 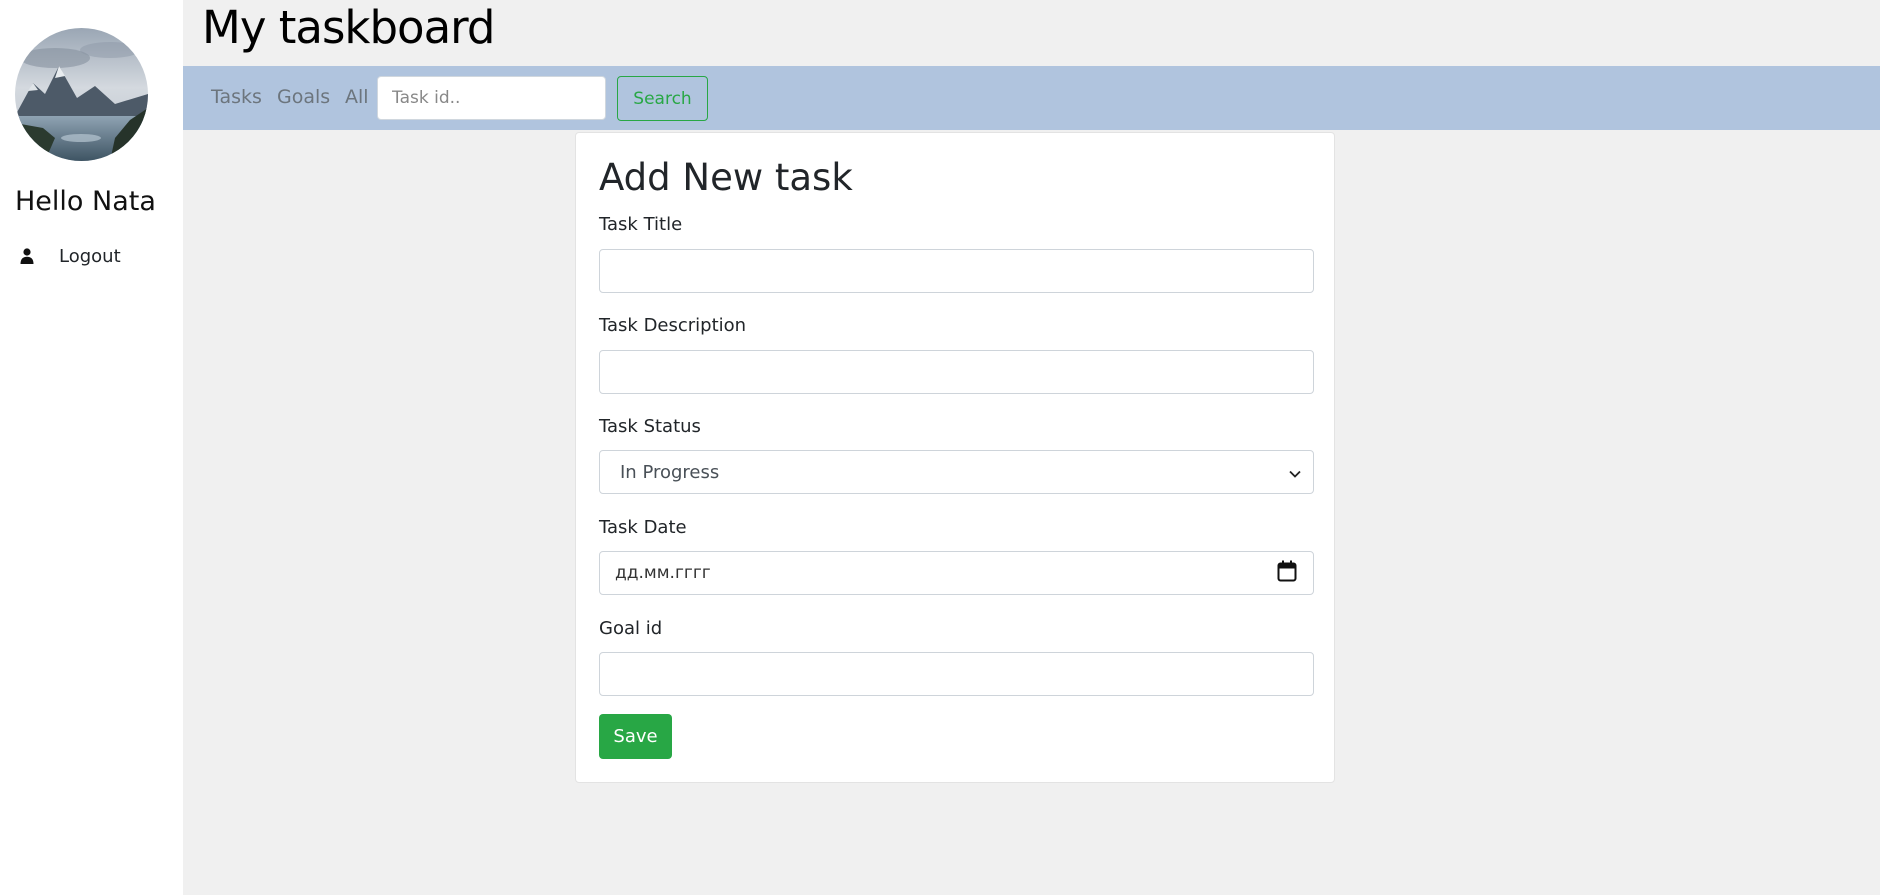 What do you see at coordinates (956, 271) in the screenshot?
I see `task-title-input` at bounding box center [956, 271].